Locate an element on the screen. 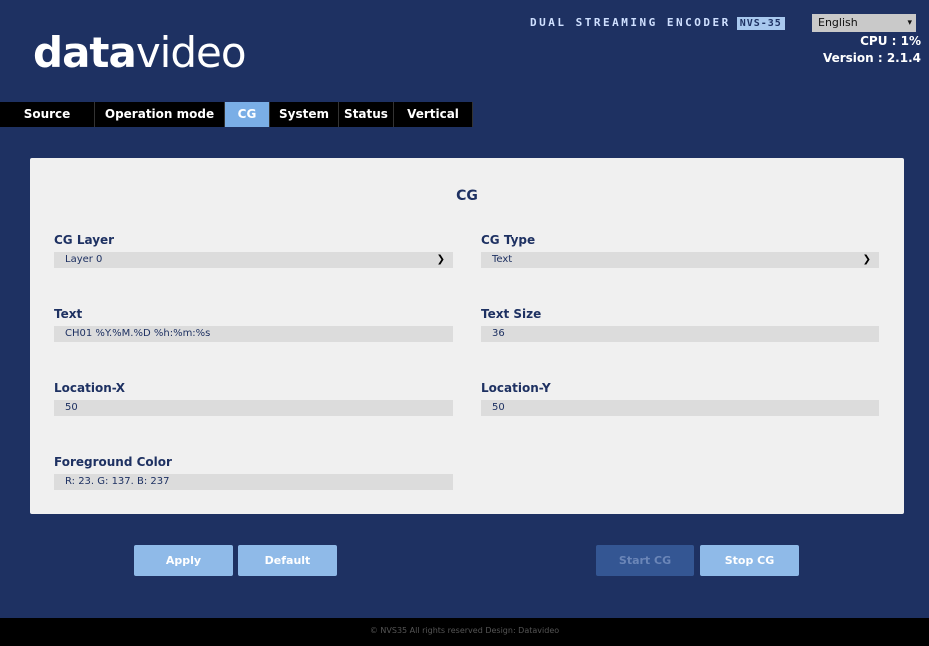 Image resolution: width=929 pixels, height=646 pixels. tab-system: System is located at coordinates (304, 114).